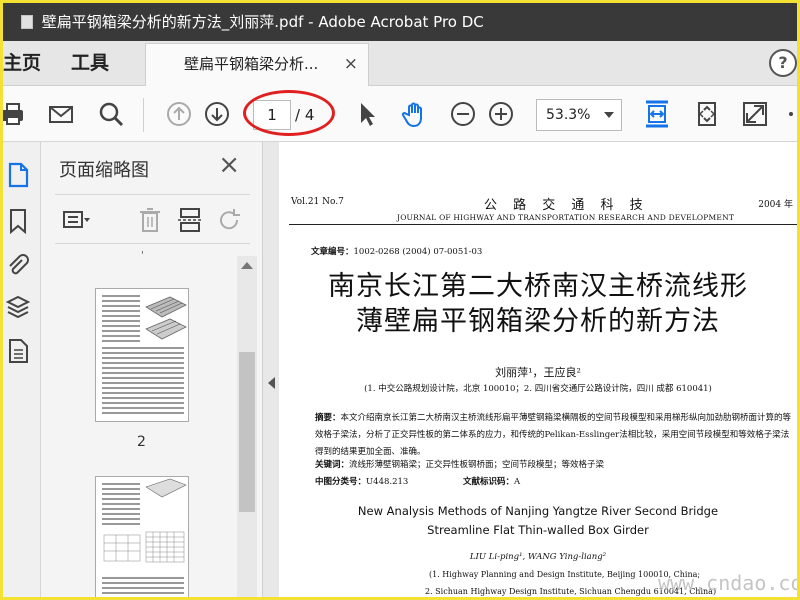 This screenshot has width=800, height=600. I want to click on layers-icon, so click(18, 307).